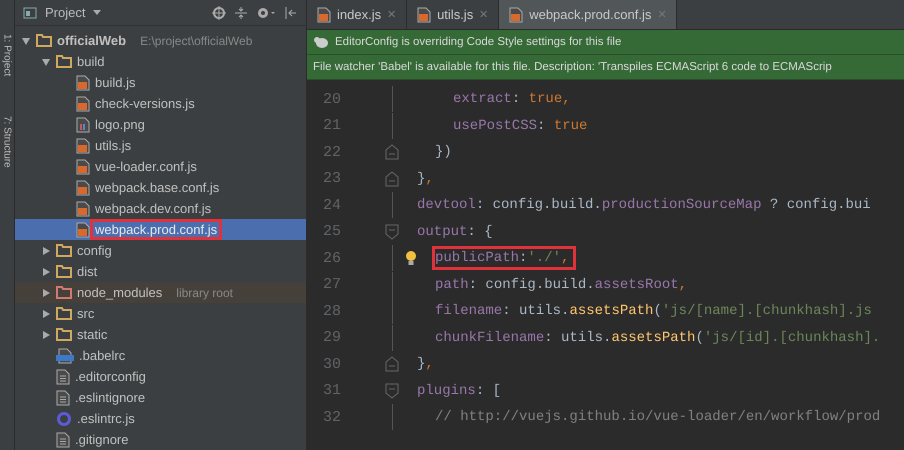 The height and width of the screenshot is (450, 904). What do you see at coordinates (219, 13) in the screenshot?
I see `locate-icon` at bounding box center [219, 13].